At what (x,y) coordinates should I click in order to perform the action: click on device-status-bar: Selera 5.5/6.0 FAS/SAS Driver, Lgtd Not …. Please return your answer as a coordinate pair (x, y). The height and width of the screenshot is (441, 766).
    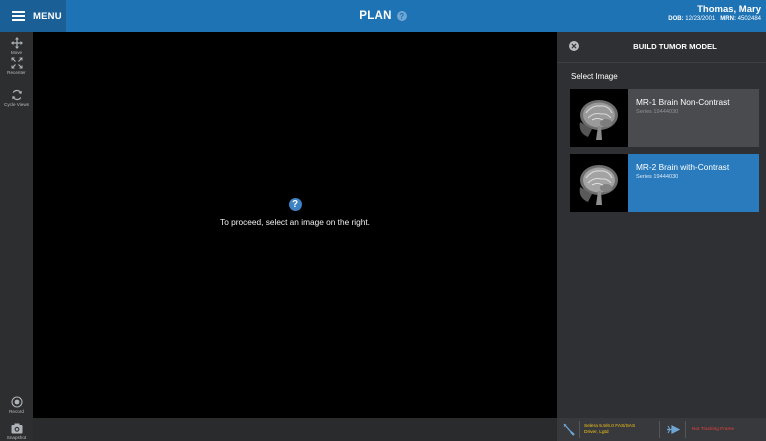
    Looking at the image, I should click on (661, 429).